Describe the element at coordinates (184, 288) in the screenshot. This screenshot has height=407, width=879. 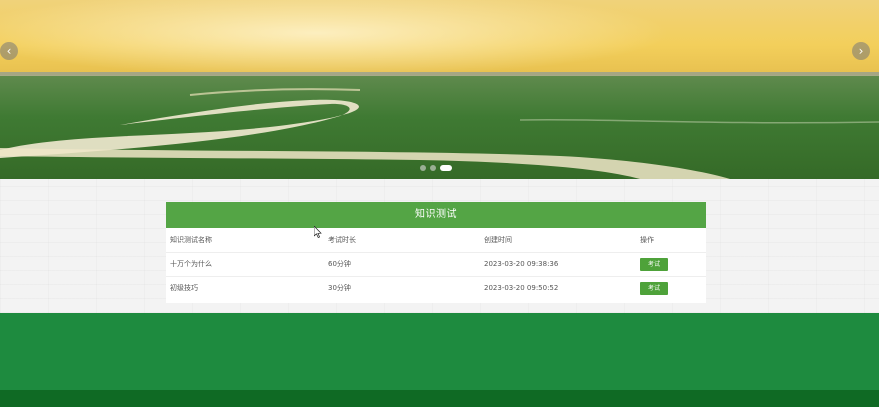
I see `quiz-name: 初级技巧` at that location.